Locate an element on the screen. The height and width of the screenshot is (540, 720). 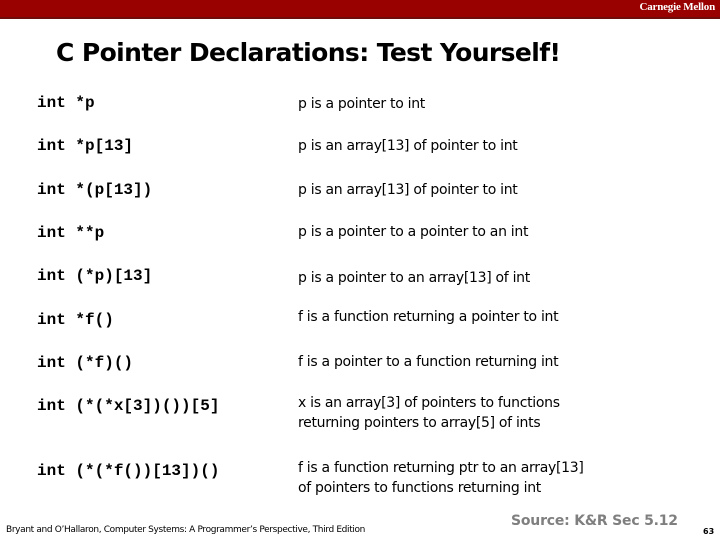
source-note: Source: K&R Sec 5.12 is located at coordinates (594, 521).